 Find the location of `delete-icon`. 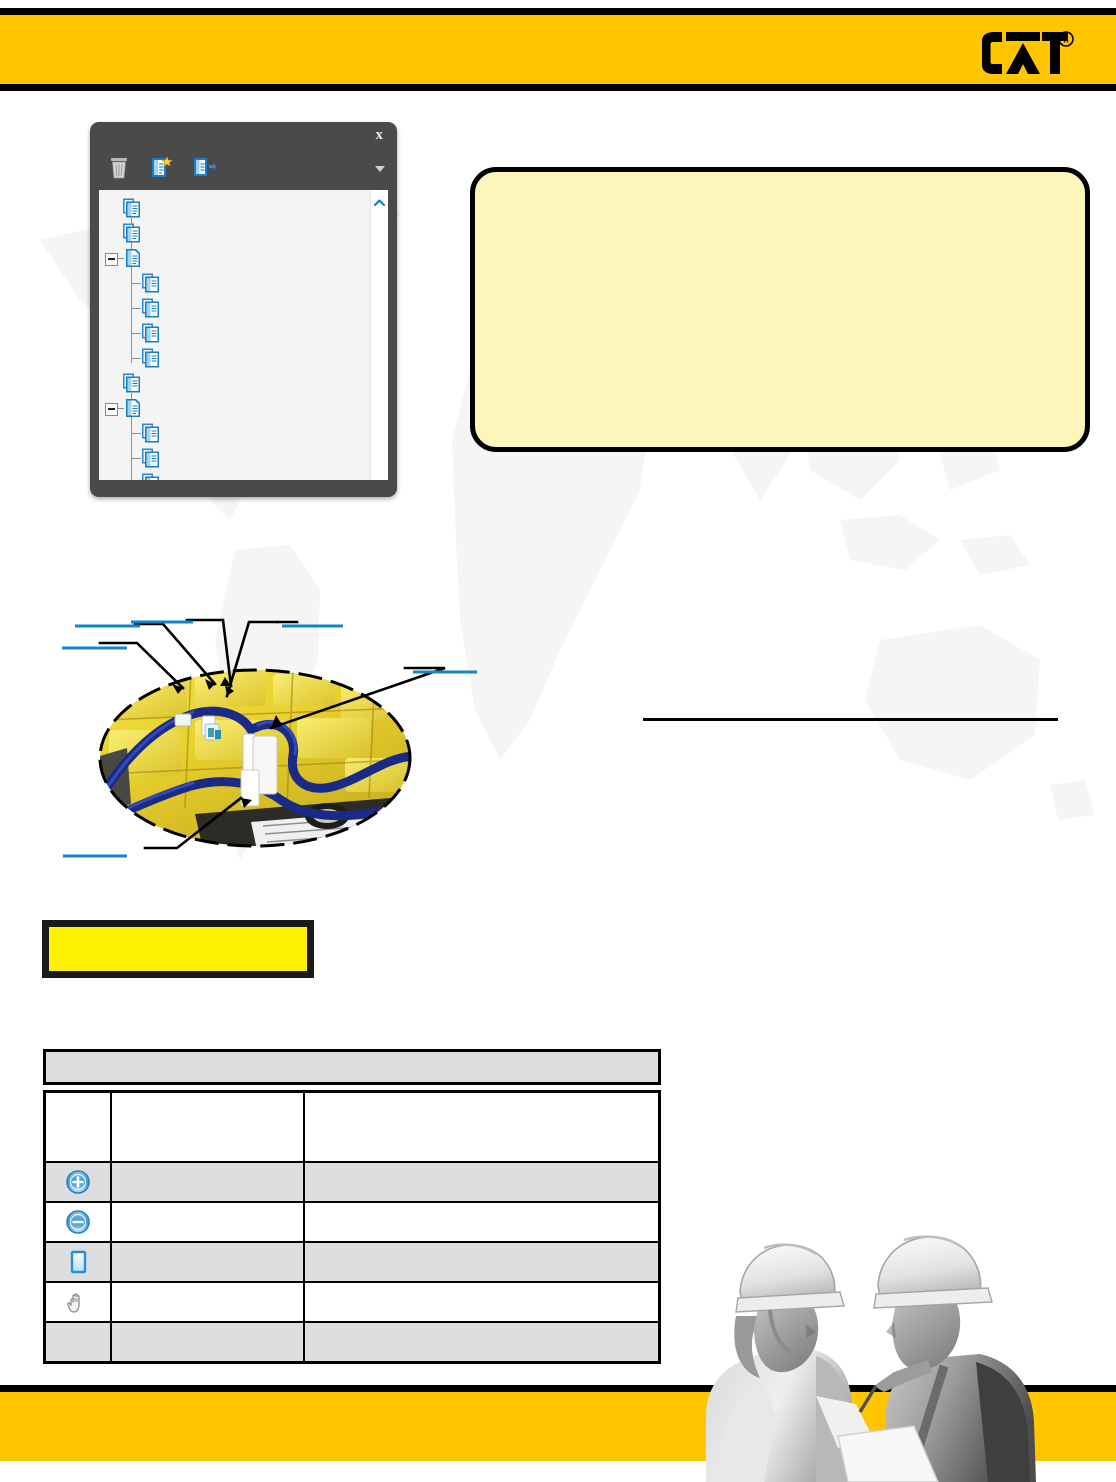

delete-icon is located at coordinates (119, 168).